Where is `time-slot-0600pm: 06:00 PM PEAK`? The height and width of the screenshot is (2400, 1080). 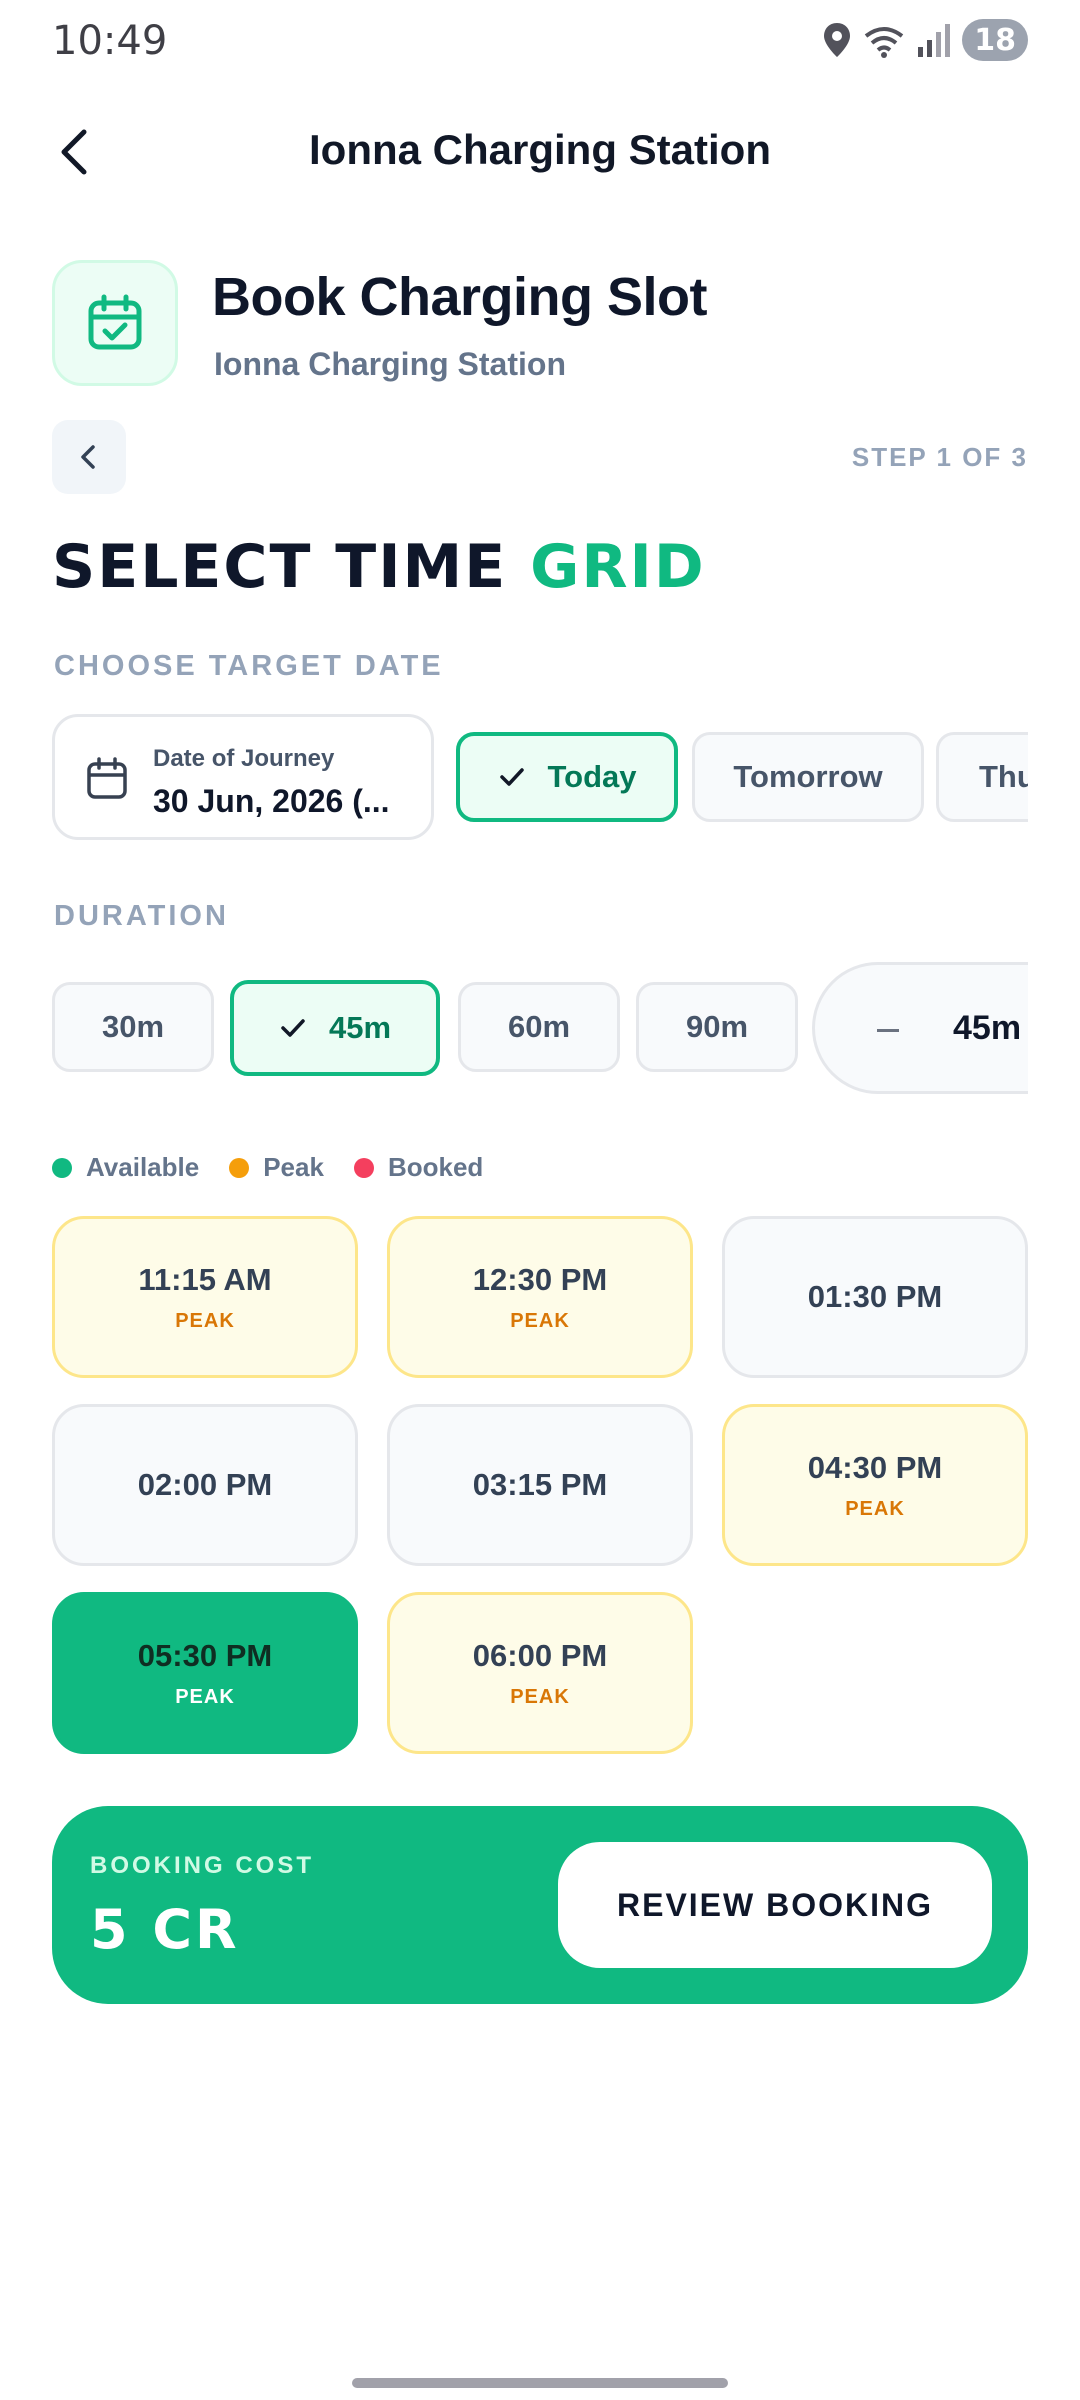 time-slot-0600pm: 06:00 PM PEAK is located at coordinates (540, 1673).